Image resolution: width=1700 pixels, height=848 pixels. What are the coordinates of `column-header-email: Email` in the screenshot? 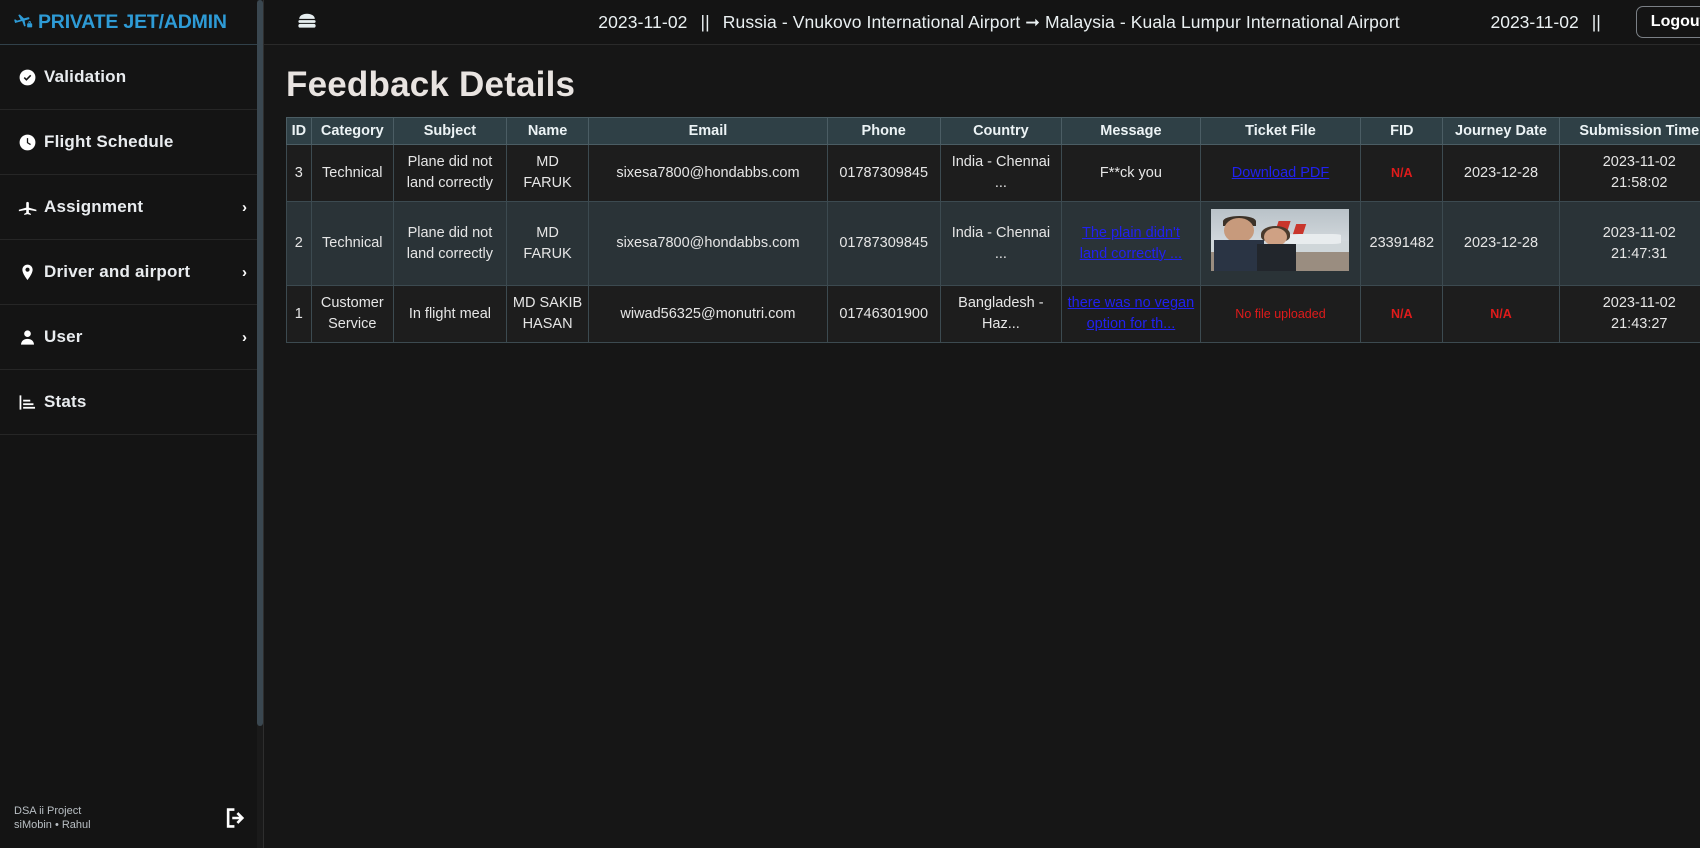 It's located at (708, 131).